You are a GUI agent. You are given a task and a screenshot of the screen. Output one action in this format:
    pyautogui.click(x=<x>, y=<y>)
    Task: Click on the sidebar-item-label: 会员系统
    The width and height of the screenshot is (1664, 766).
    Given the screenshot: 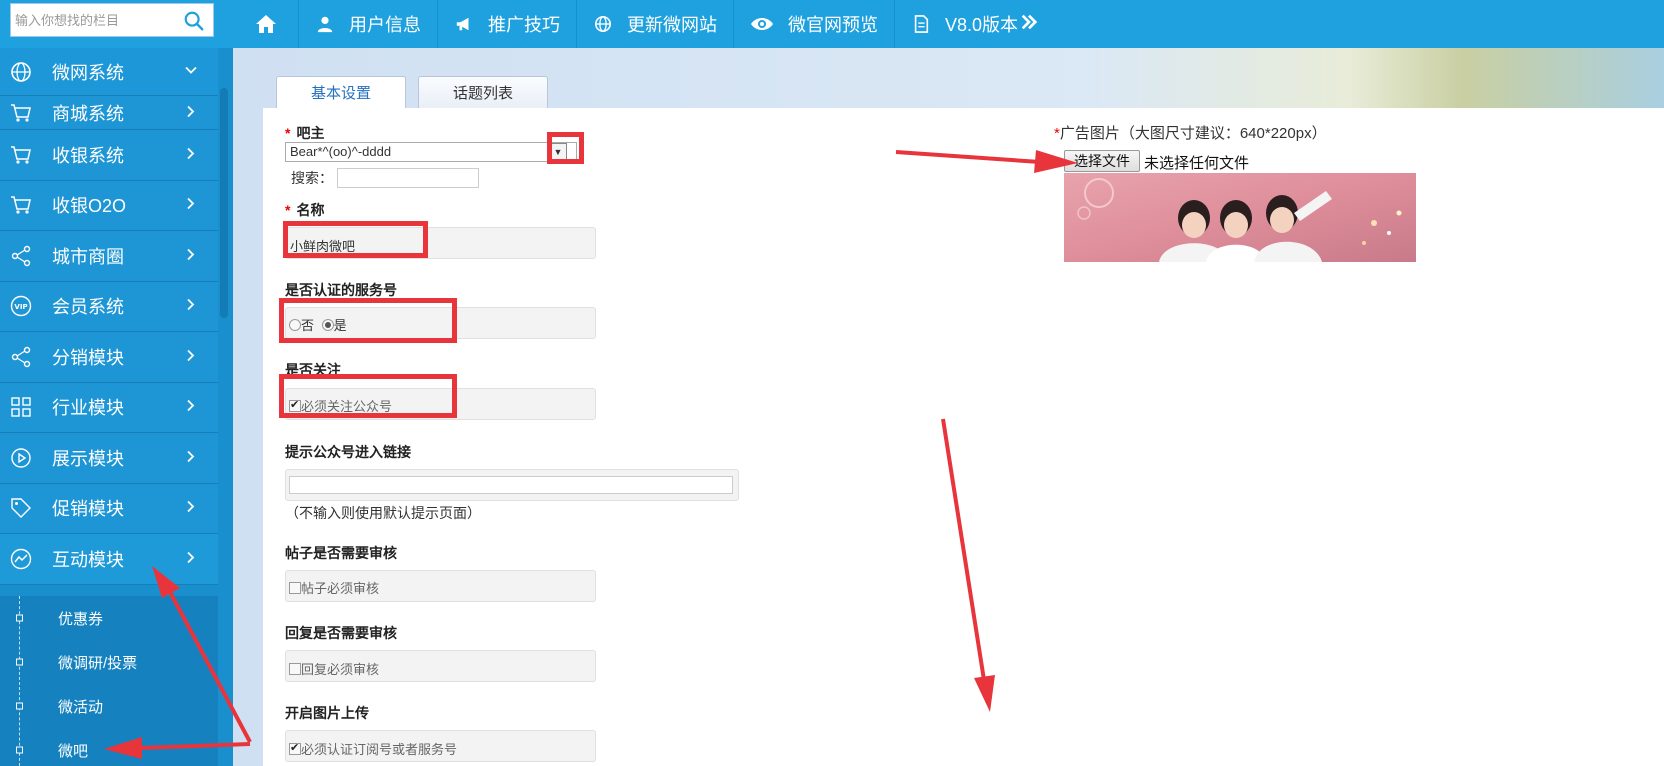 What is the action you would take?
    pyautogui.click(x=88, y=307)
    